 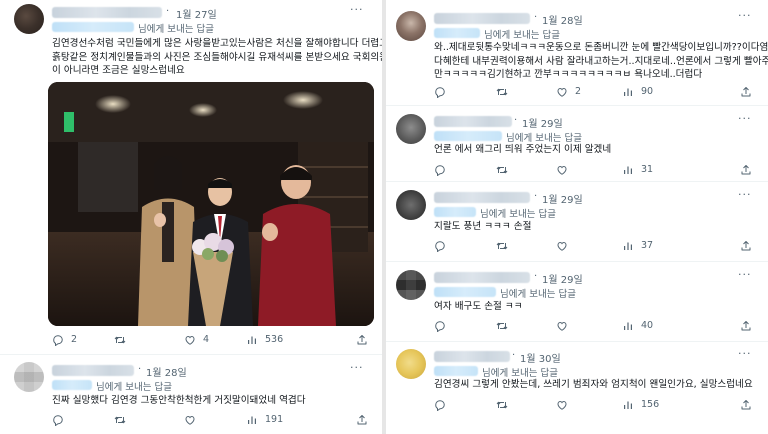 I want to click on views-button: 31, so click(x=637, y=170).